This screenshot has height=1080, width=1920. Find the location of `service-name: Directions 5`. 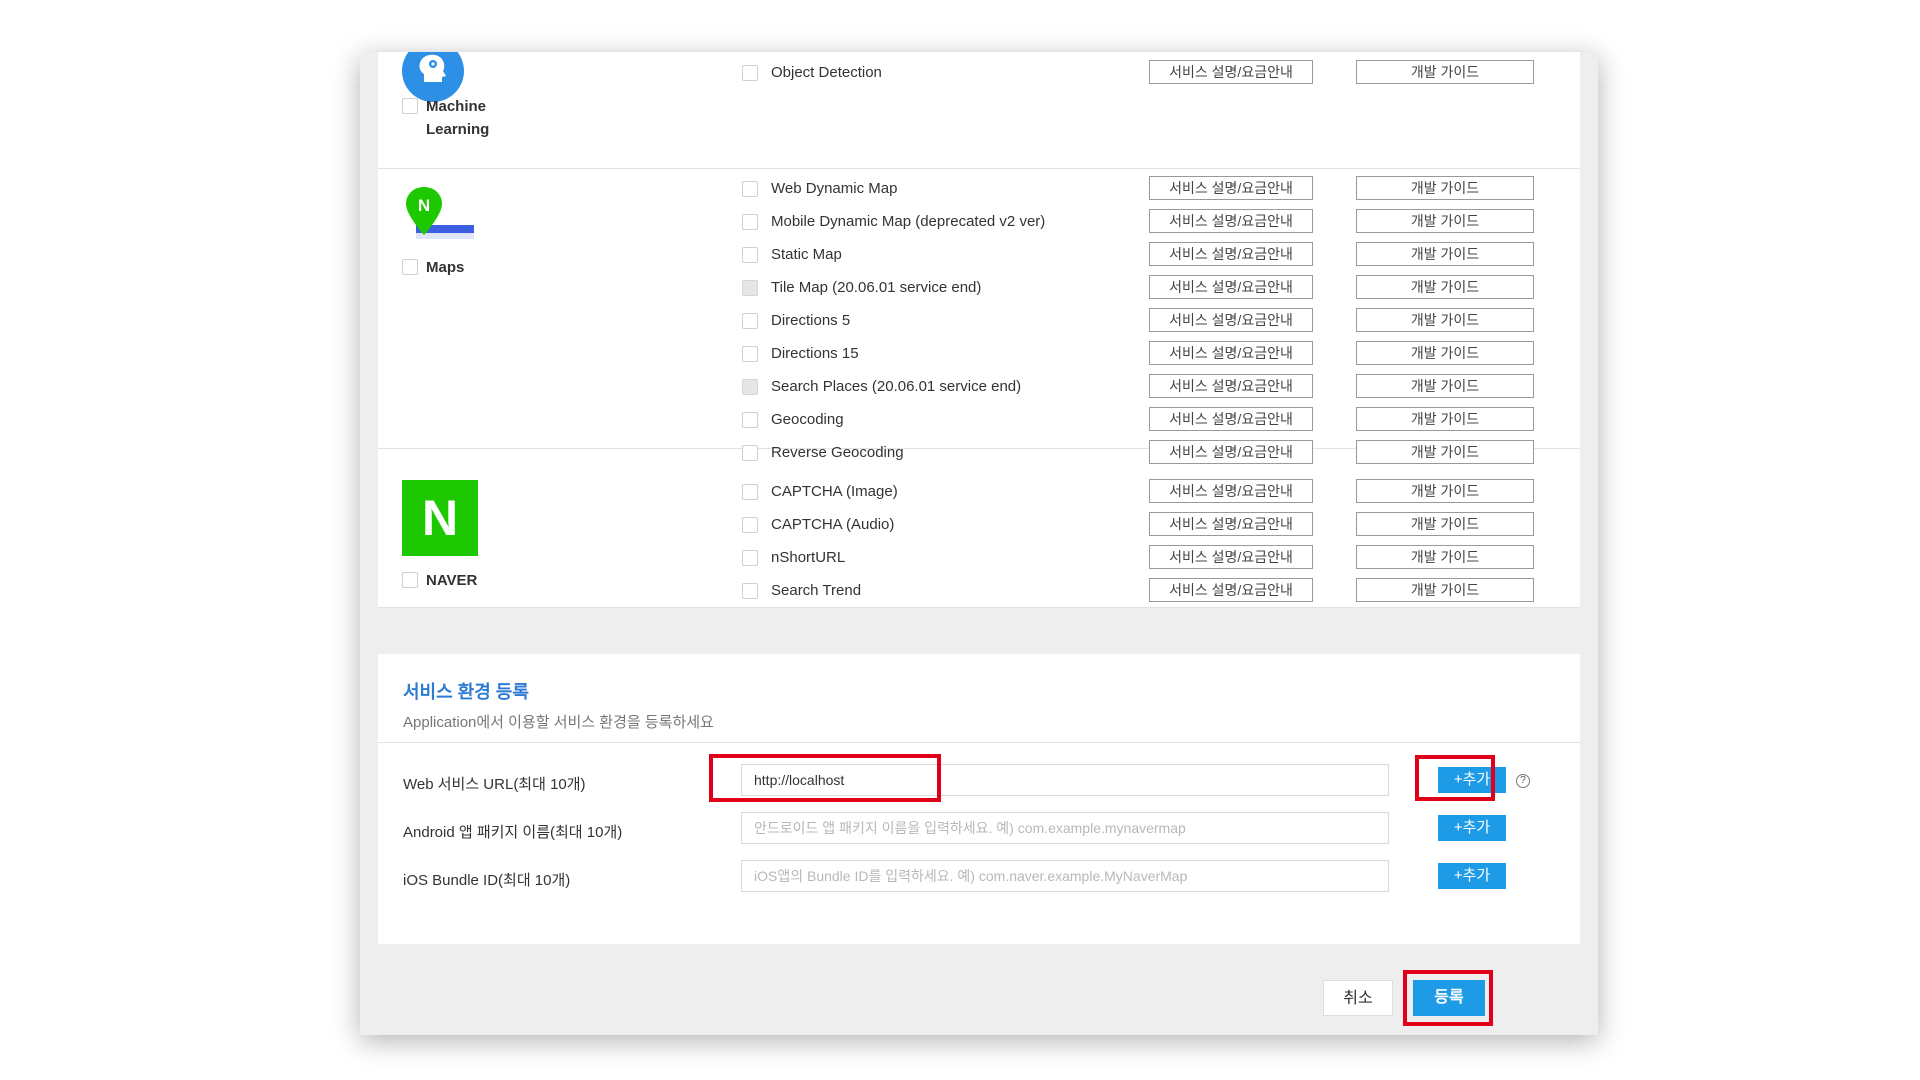

service-name: Directions 5 is located at coordinates (811, 320).